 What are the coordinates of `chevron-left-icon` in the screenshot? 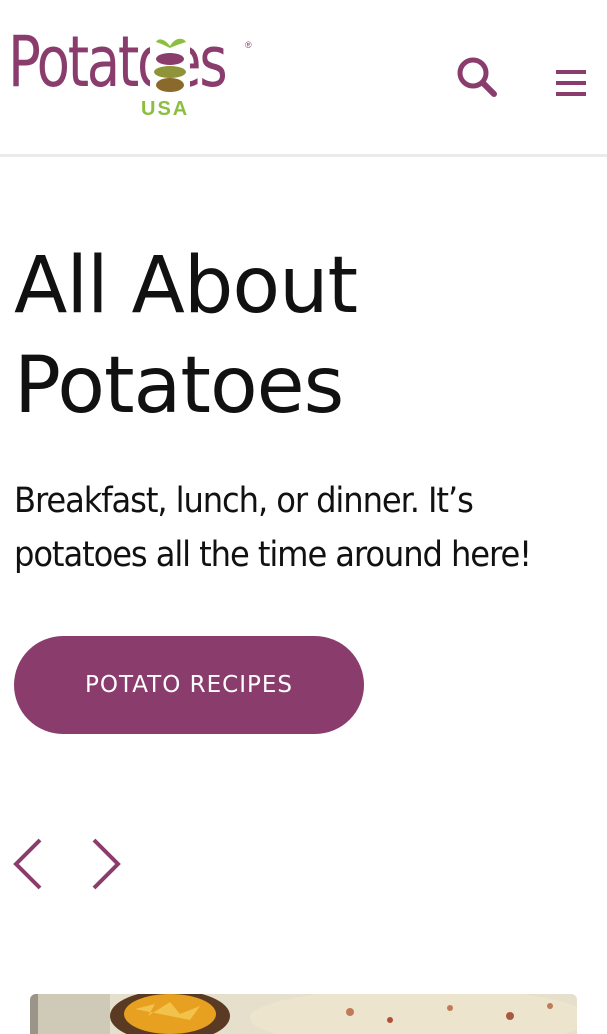 It's located at (27, 864).